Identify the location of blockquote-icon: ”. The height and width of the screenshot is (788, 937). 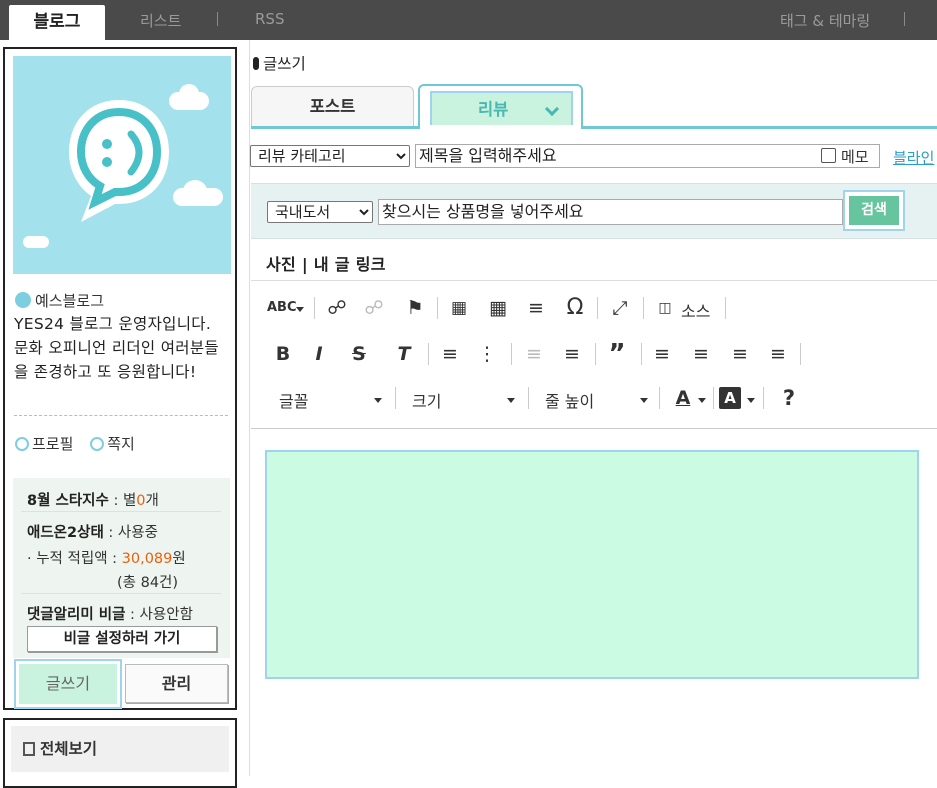
(617, 354).